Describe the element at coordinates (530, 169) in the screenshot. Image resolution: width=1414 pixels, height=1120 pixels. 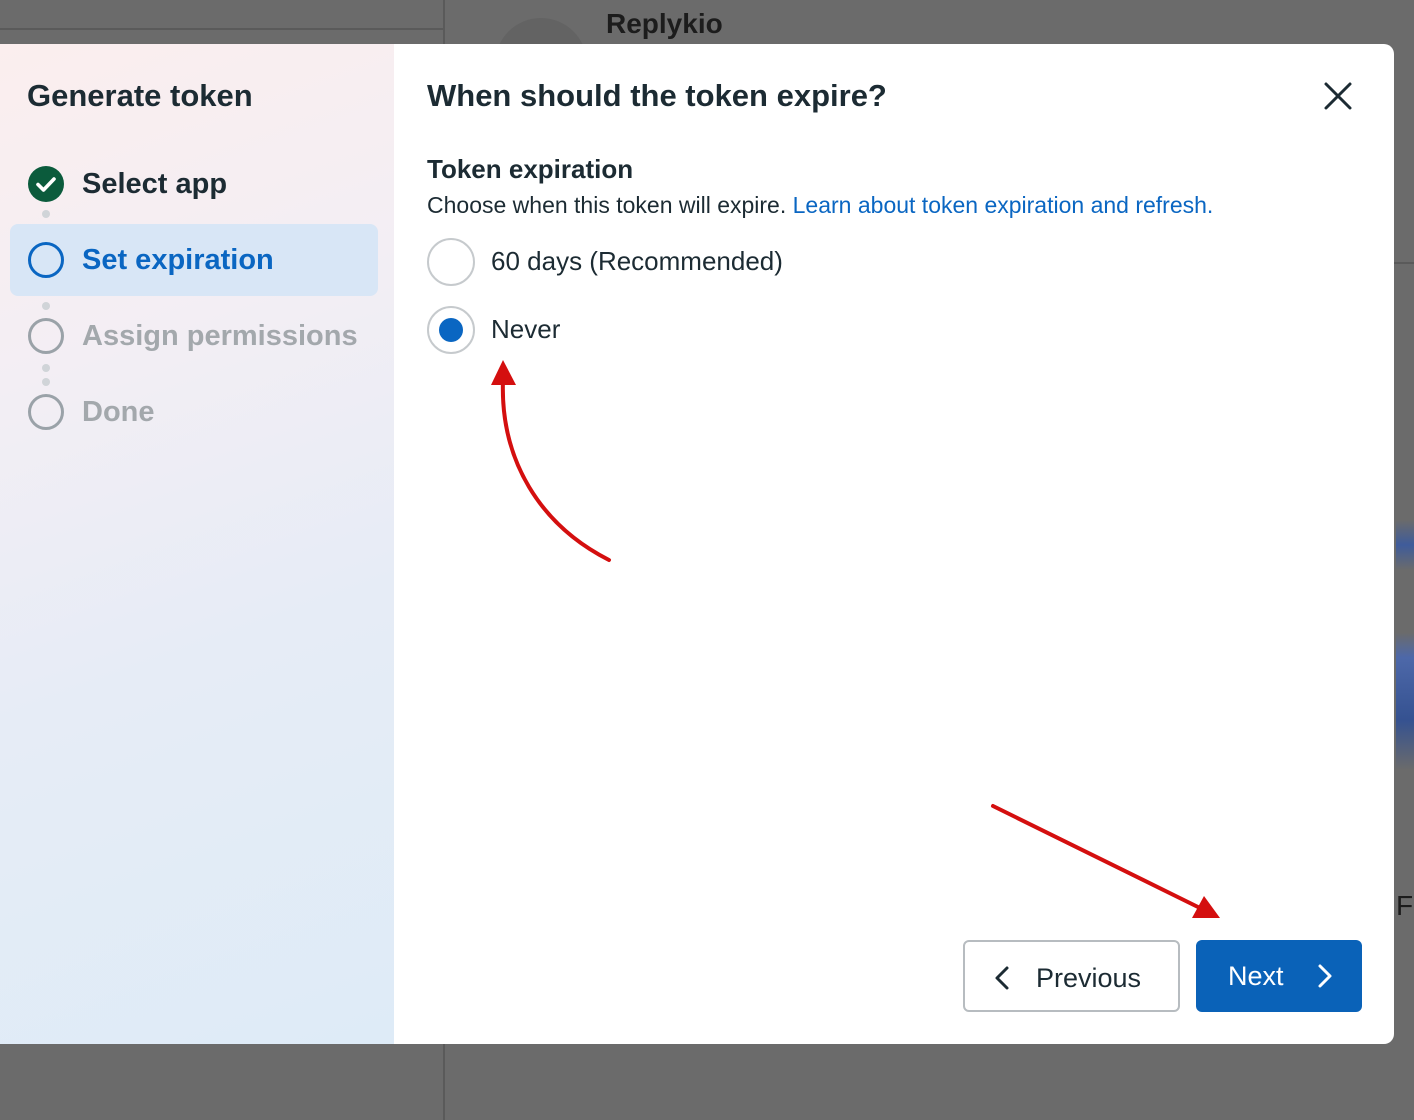
I see `section-title: Token expiration` at that location.